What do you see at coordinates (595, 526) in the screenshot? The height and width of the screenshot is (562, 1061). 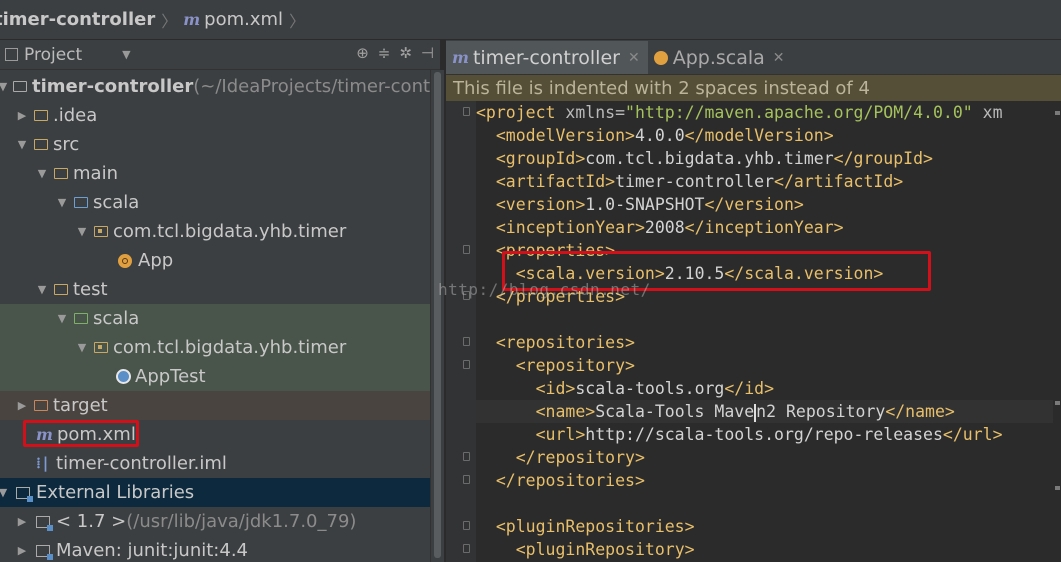 I see `code-line: <pluginRepositories>` at bounding box center [595, 526].